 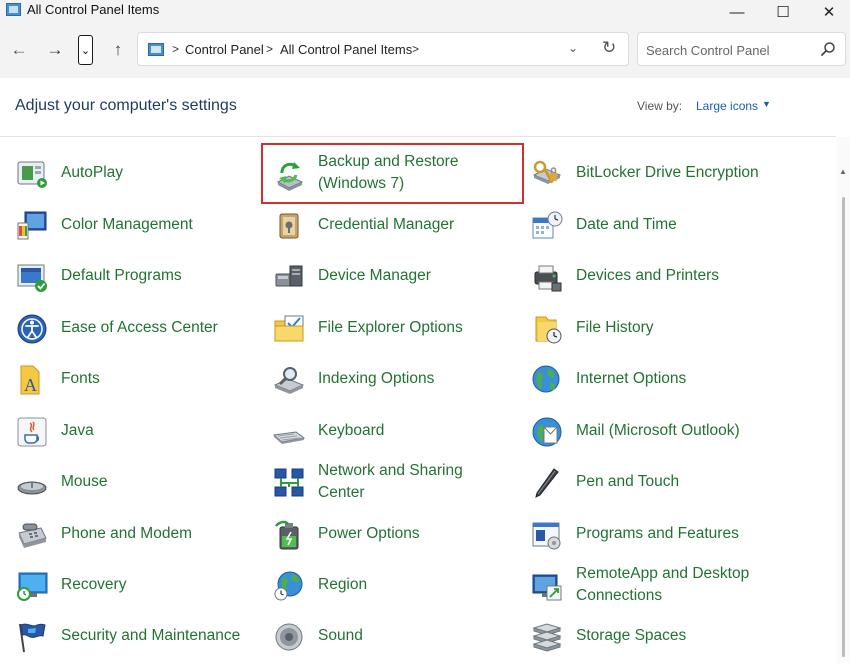 I want to click on item-label: Pen and Touch, so click(x=628, y=481).